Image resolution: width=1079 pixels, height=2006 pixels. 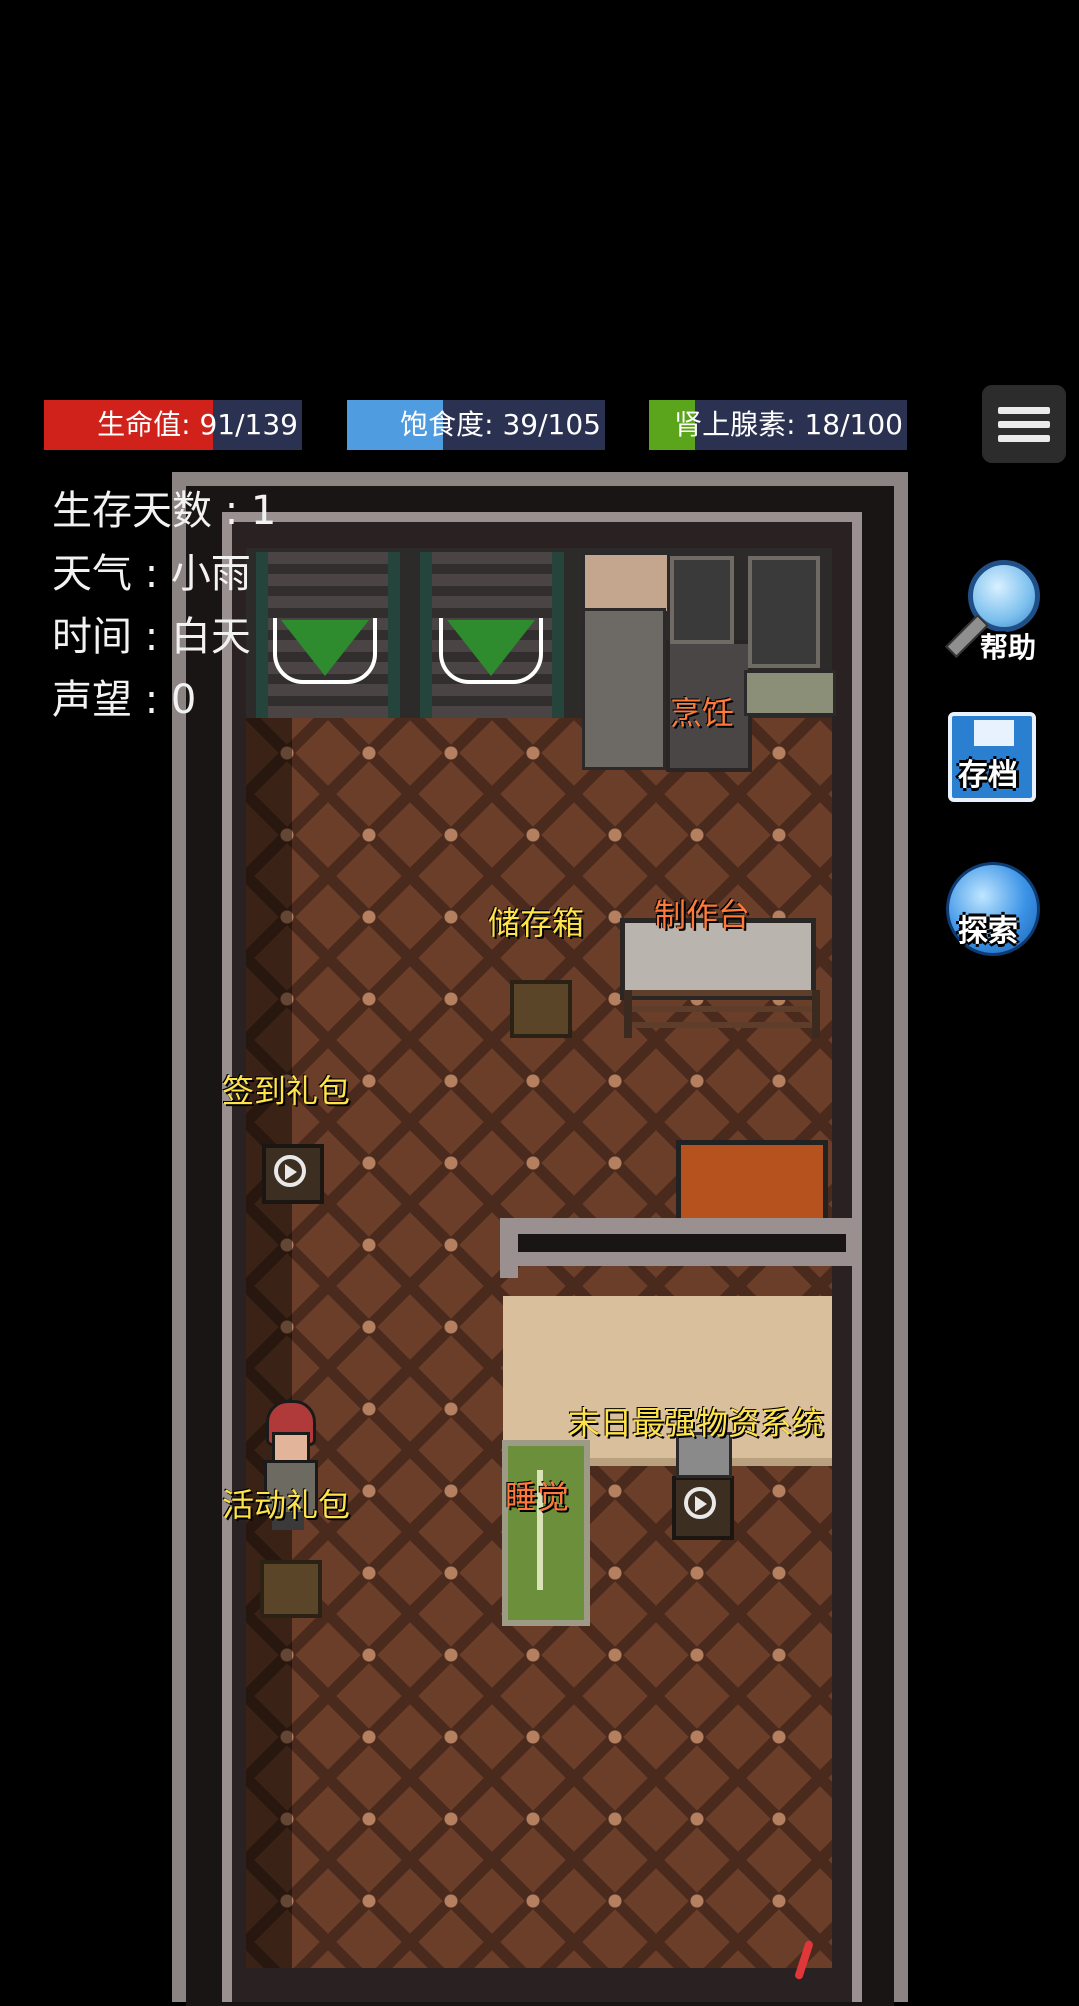 What do you see at coordinates (788, 424) in the screenshot?
I see `adrenaline-bar-text: 肾上腺素: 18/100` at bounding box center [788, 424].